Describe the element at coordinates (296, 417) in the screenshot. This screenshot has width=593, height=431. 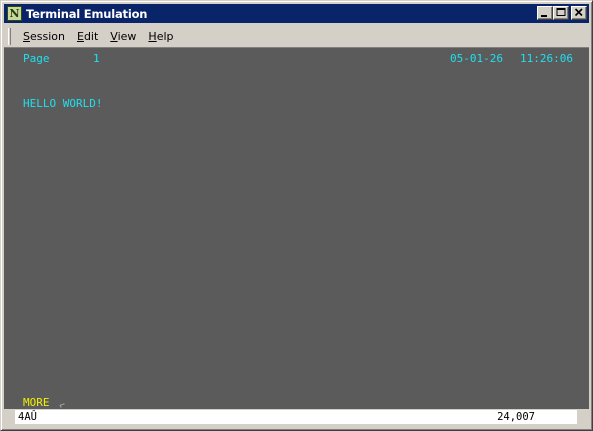
I see `status-bar: 4AÛ 24,007` at that location.